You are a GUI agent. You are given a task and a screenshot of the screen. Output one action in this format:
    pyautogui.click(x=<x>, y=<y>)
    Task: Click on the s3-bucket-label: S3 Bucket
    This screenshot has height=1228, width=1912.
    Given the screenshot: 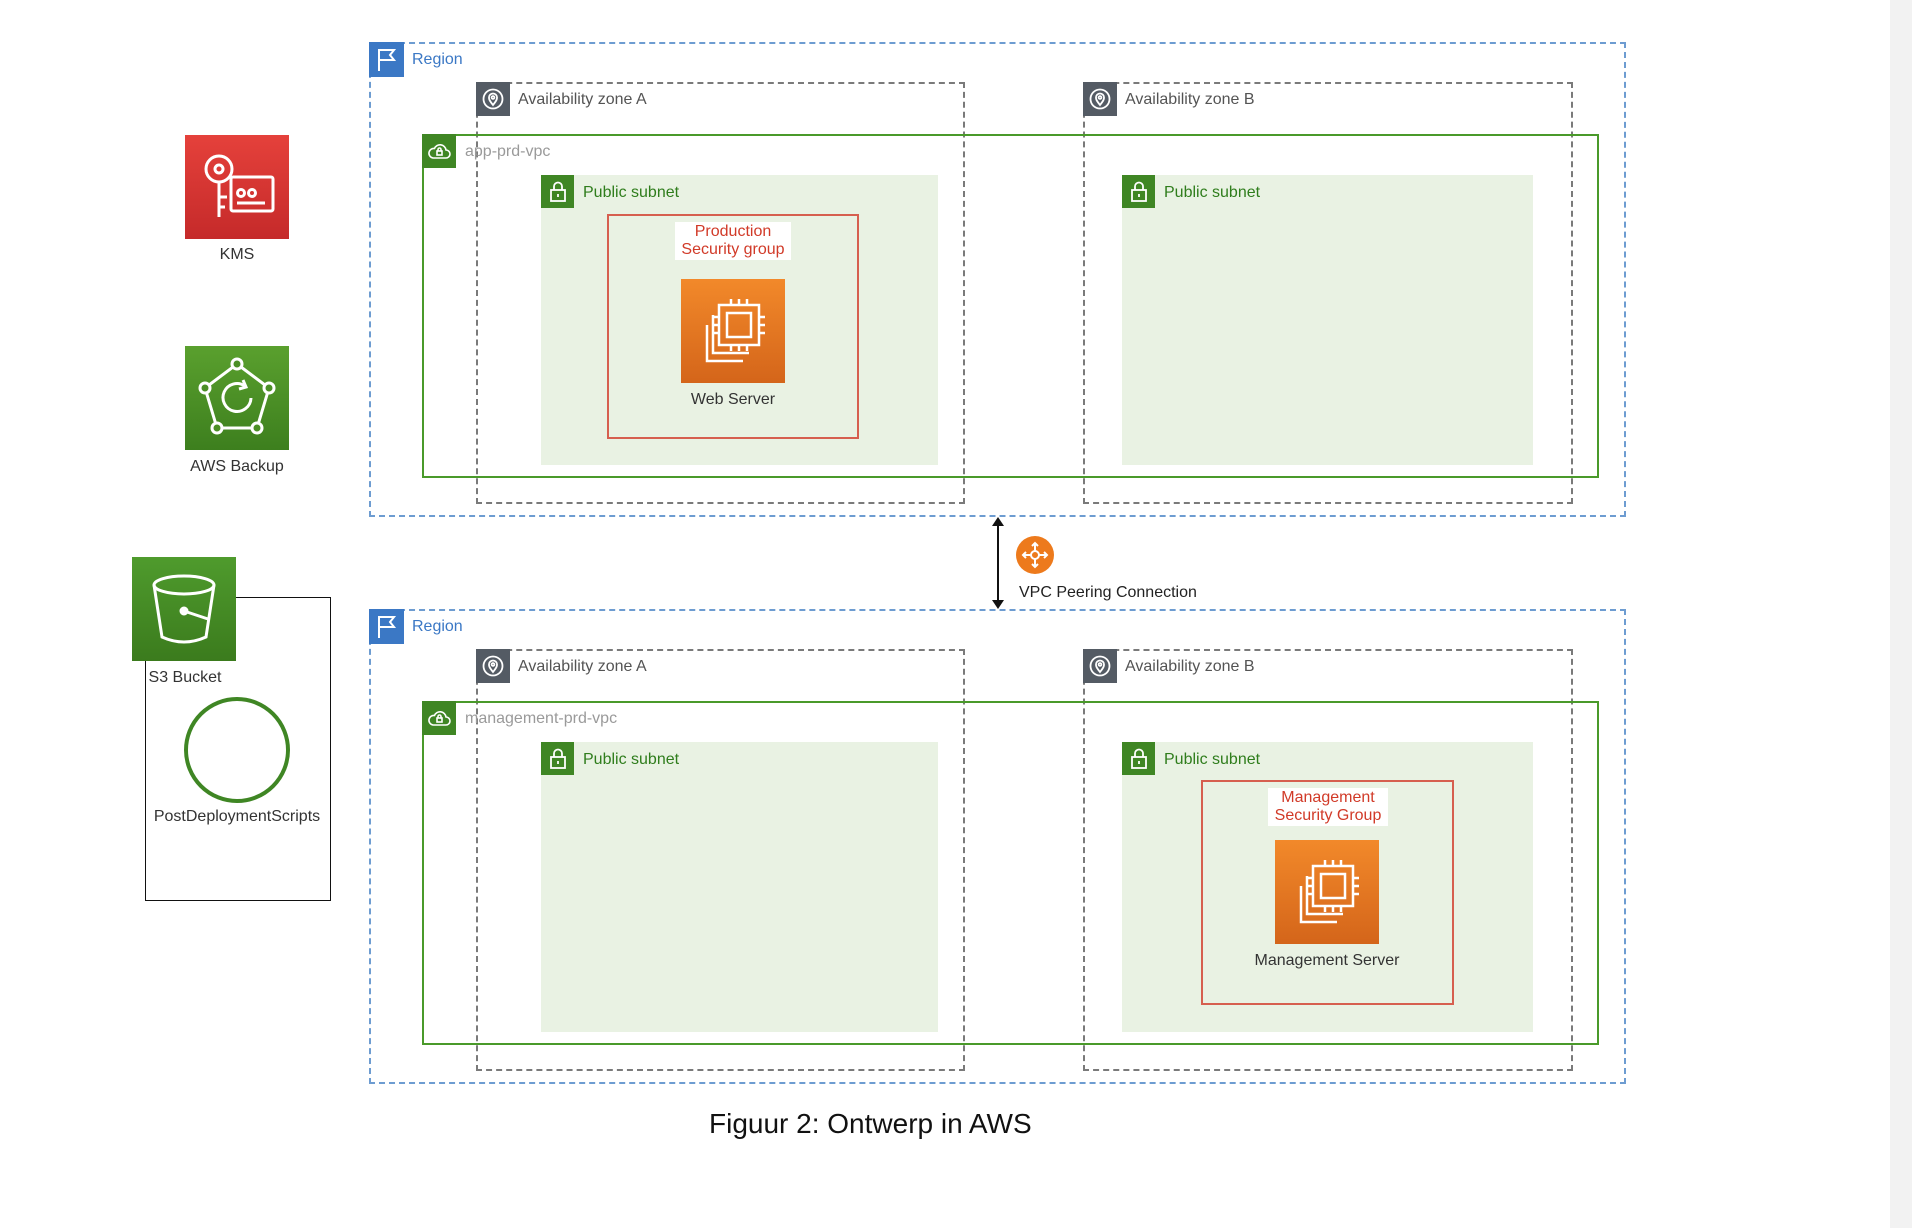 What is the action you would take?
    pyautogui.click(x=185, y=677)
    